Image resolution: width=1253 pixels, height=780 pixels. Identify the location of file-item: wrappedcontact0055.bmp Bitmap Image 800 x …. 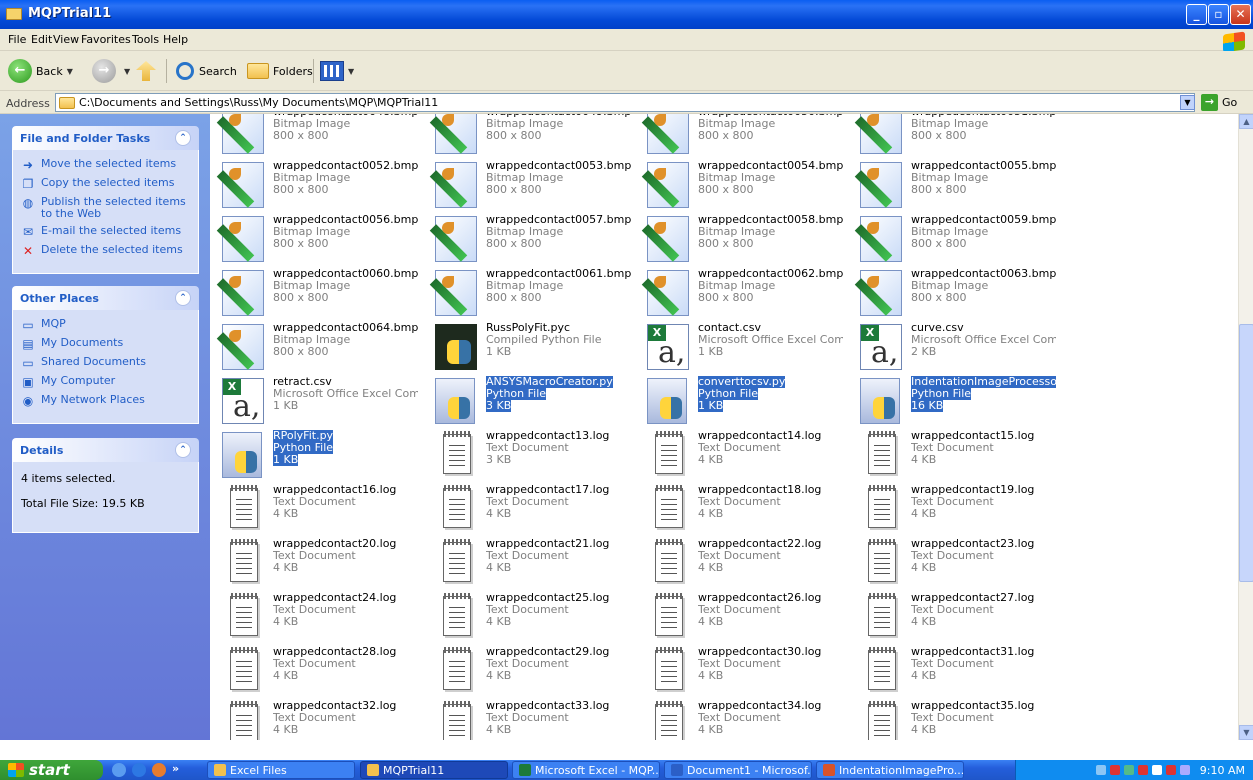
(955, 186).